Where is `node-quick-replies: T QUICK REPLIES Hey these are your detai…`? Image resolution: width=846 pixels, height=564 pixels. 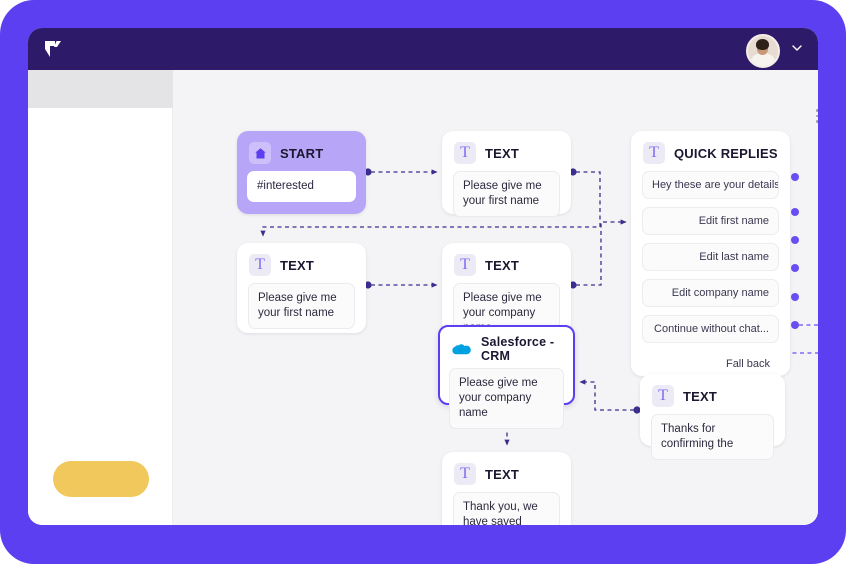 node-quick-replies: T QUICK REPLIES Hey these are your detai… is located at coordinates (710, 253).